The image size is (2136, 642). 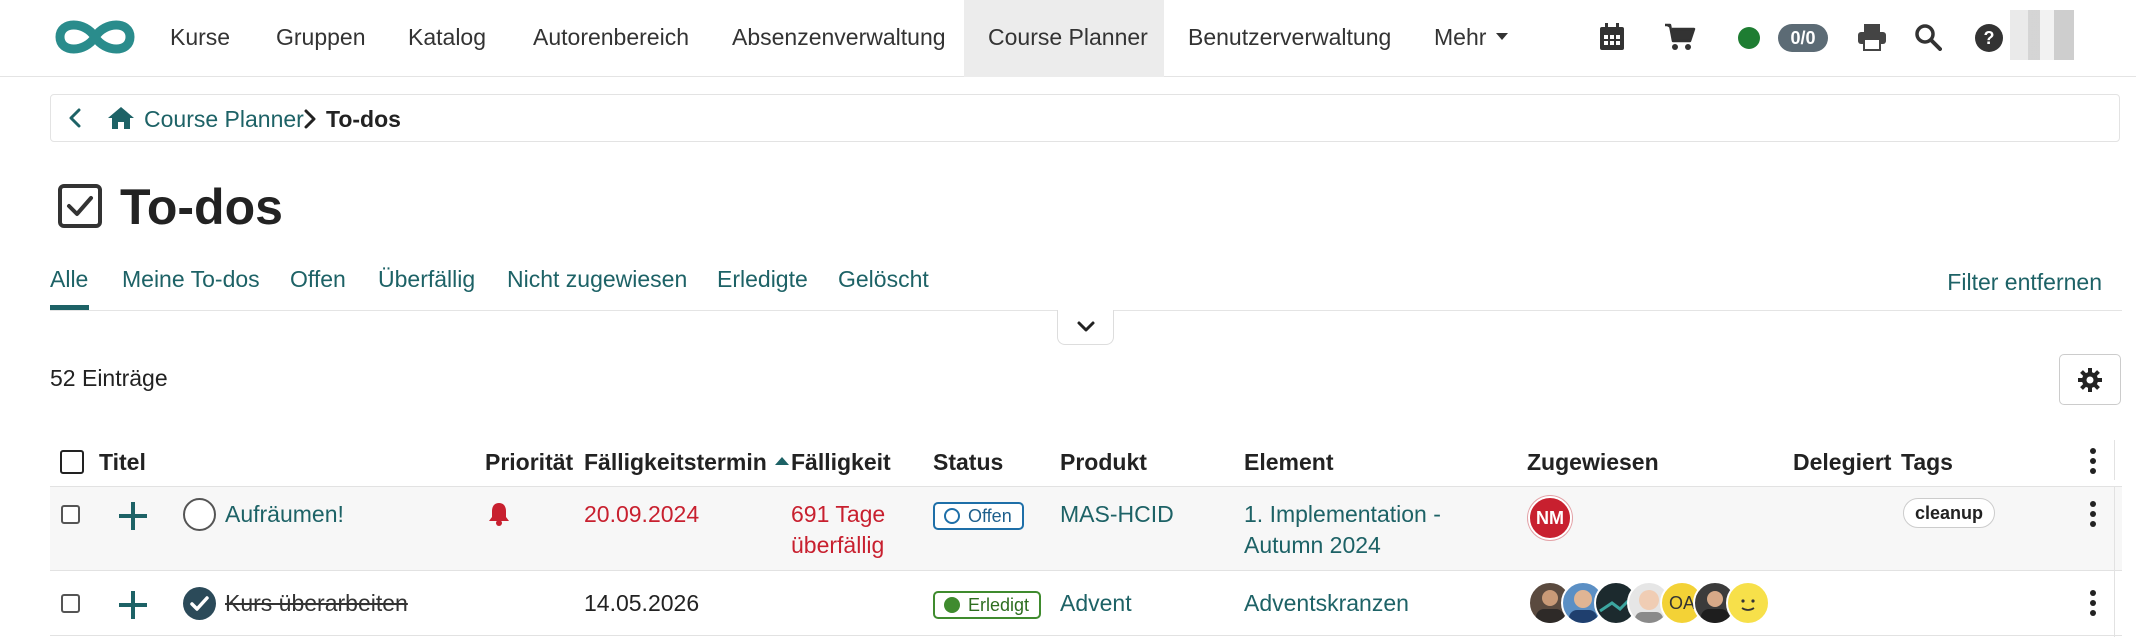 I want to click on user-avatar, so click(x=2042, y=35).